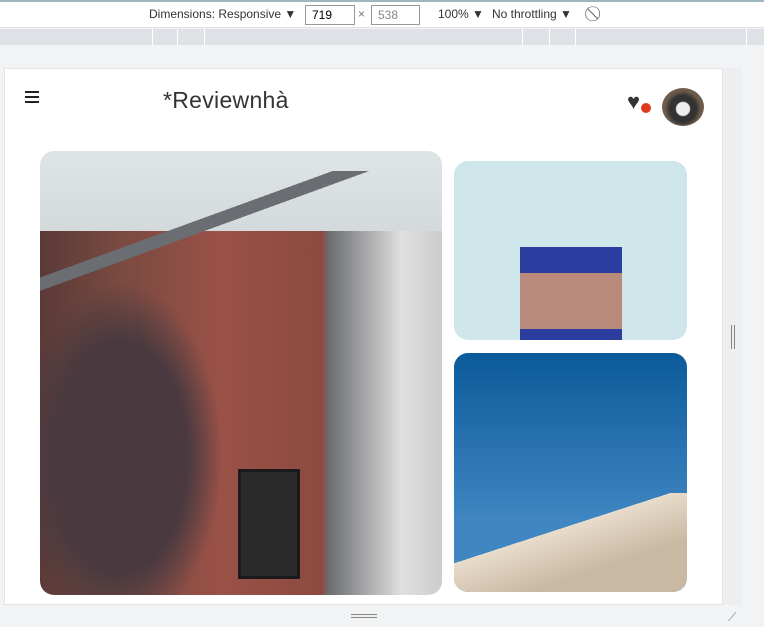 This screenshot has width=764, height=627. I want to click on notification-dot, so click(646, 108).